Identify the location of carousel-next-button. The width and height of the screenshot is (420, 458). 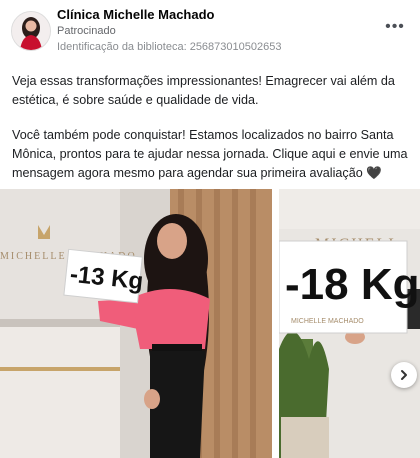
(404, 375).